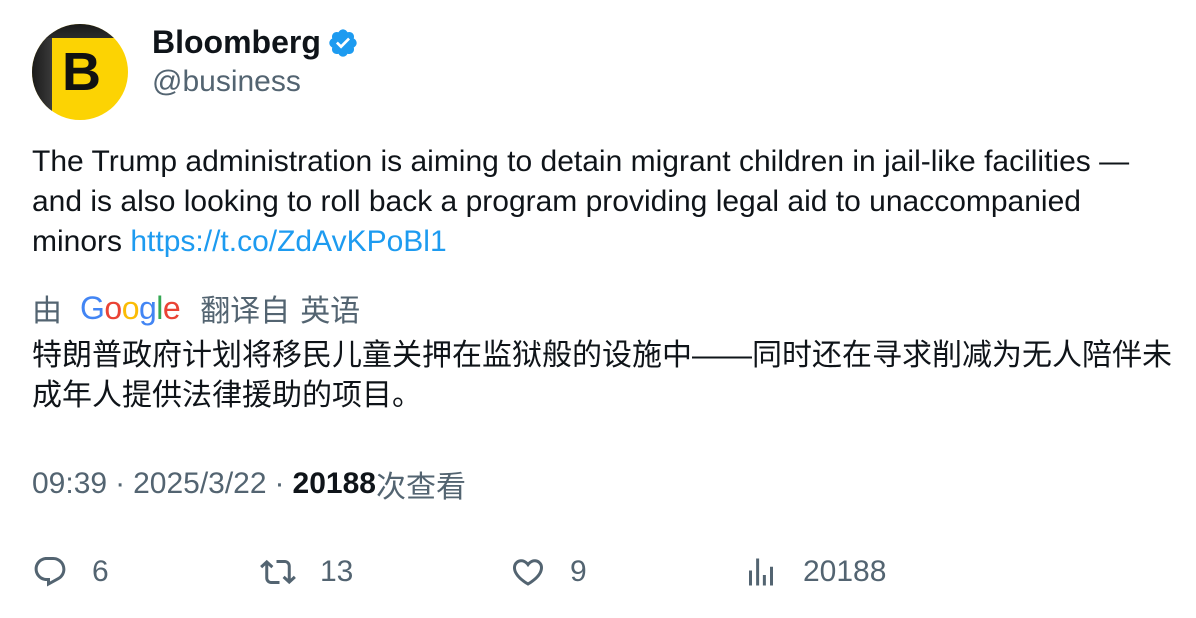  I want to click on like-button: 9, so click(548, 572).